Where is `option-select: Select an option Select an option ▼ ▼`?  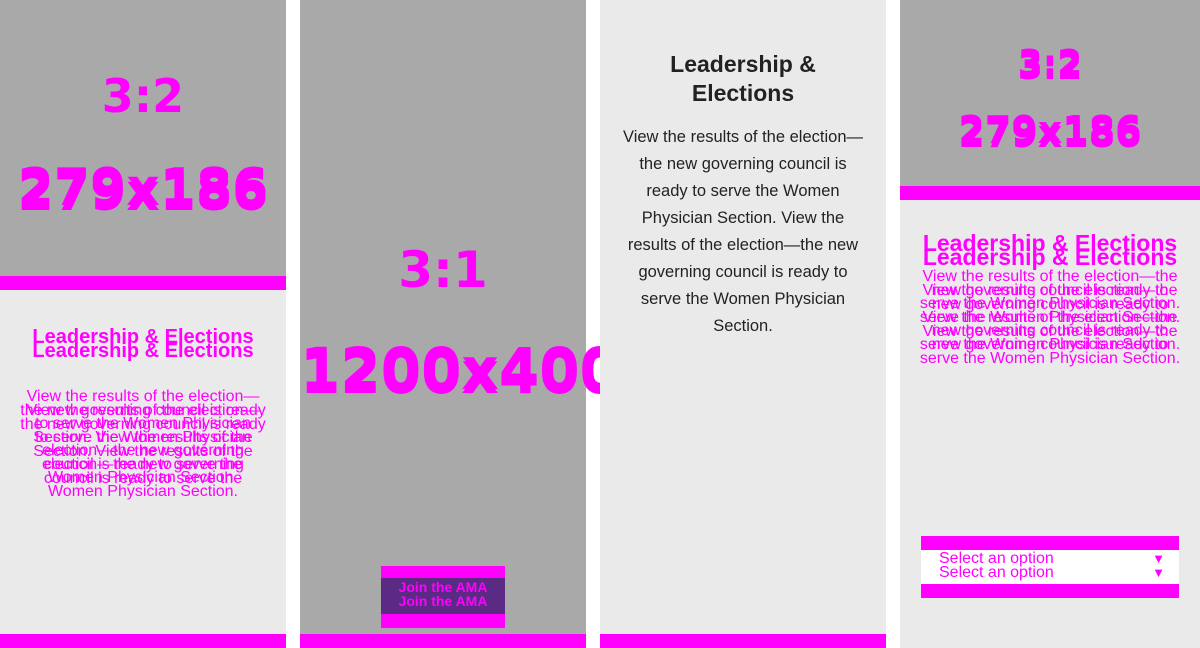
option-select: Select an option Select an option ▼ ▼ is located at coordinates (1050, 567).